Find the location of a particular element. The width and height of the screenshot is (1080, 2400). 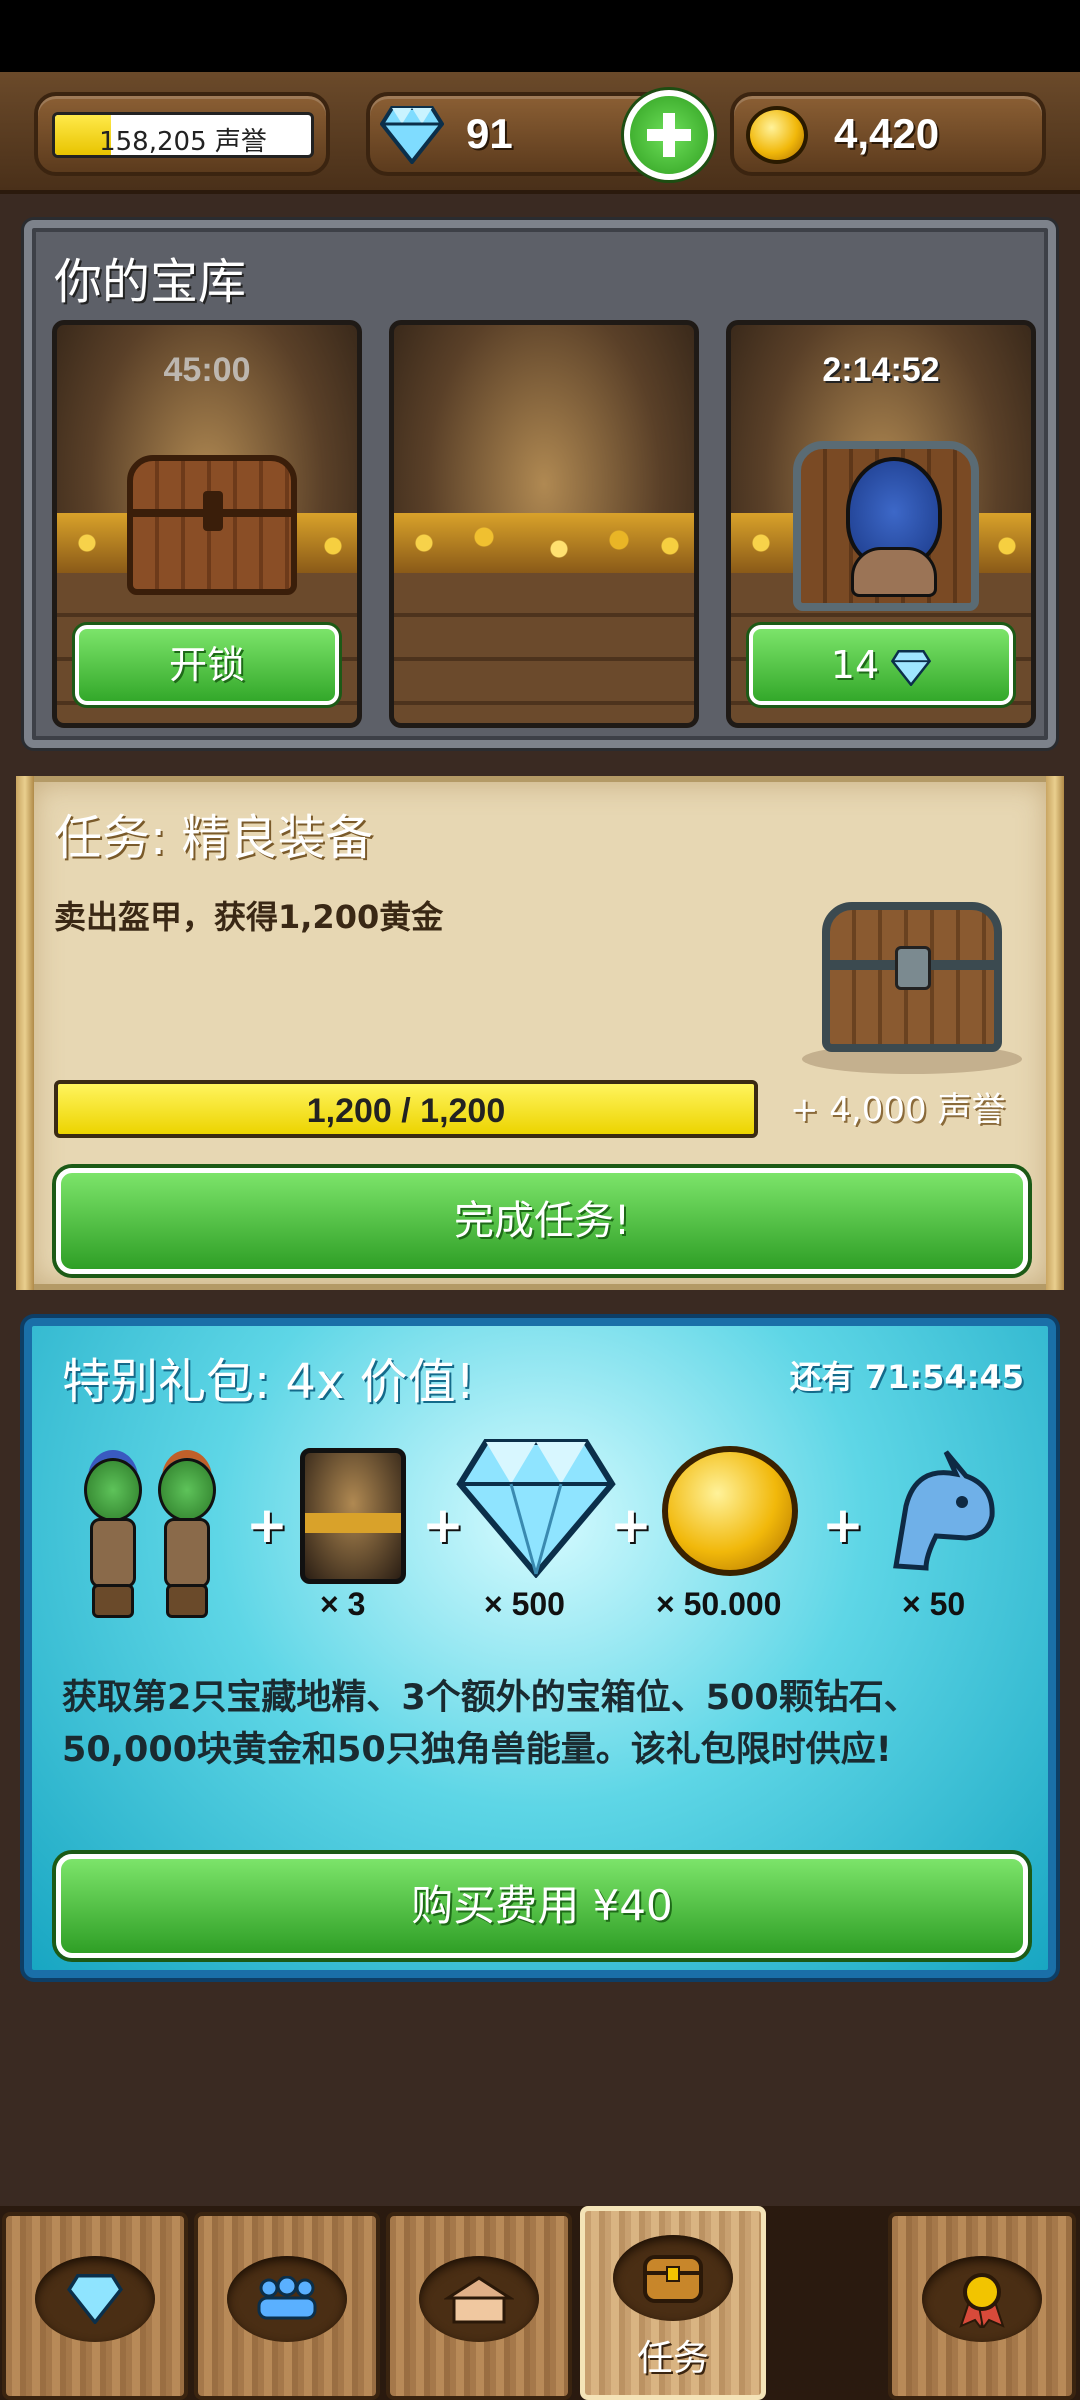

tab-missions-label: 任务 is located at coordinates (672, 2358).